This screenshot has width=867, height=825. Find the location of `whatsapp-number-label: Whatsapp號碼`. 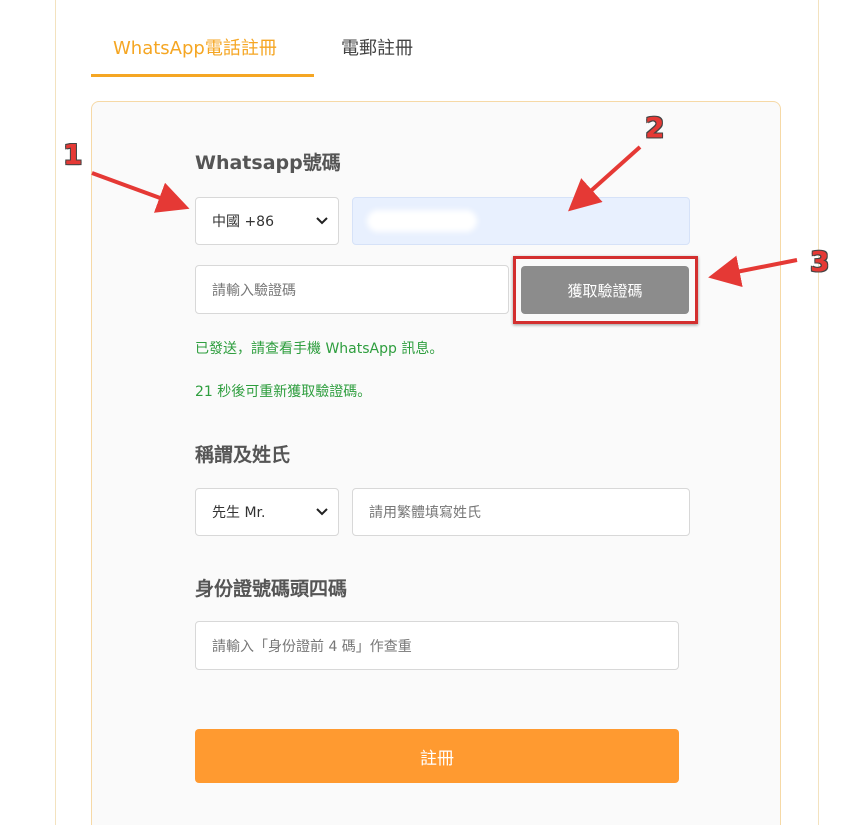

whatsapp-number-label: Whatsapp號碼 is located at coordinates (268, 163).